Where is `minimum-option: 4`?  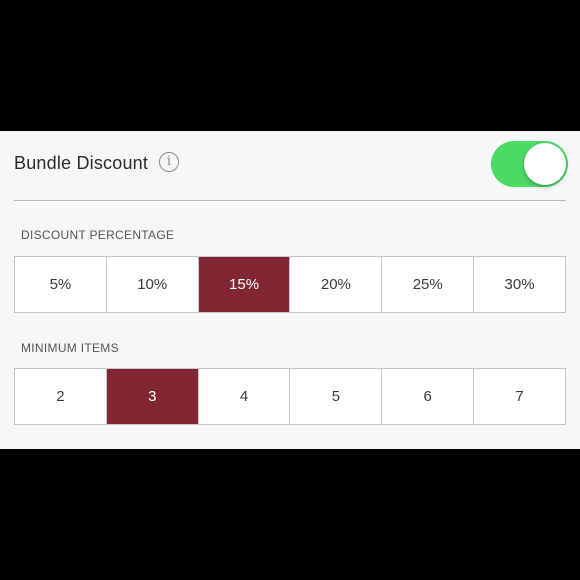
minimum-option: 4 is located at coordinates (243, 396).